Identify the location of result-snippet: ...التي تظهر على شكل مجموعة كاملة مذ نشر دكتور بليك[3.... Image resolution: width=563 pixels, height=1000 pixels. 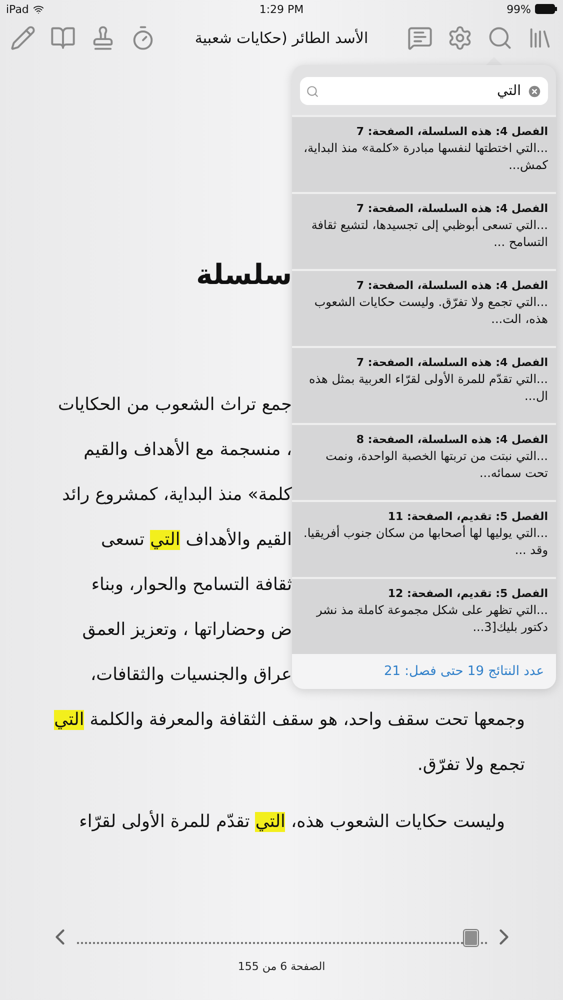
(431, 619).